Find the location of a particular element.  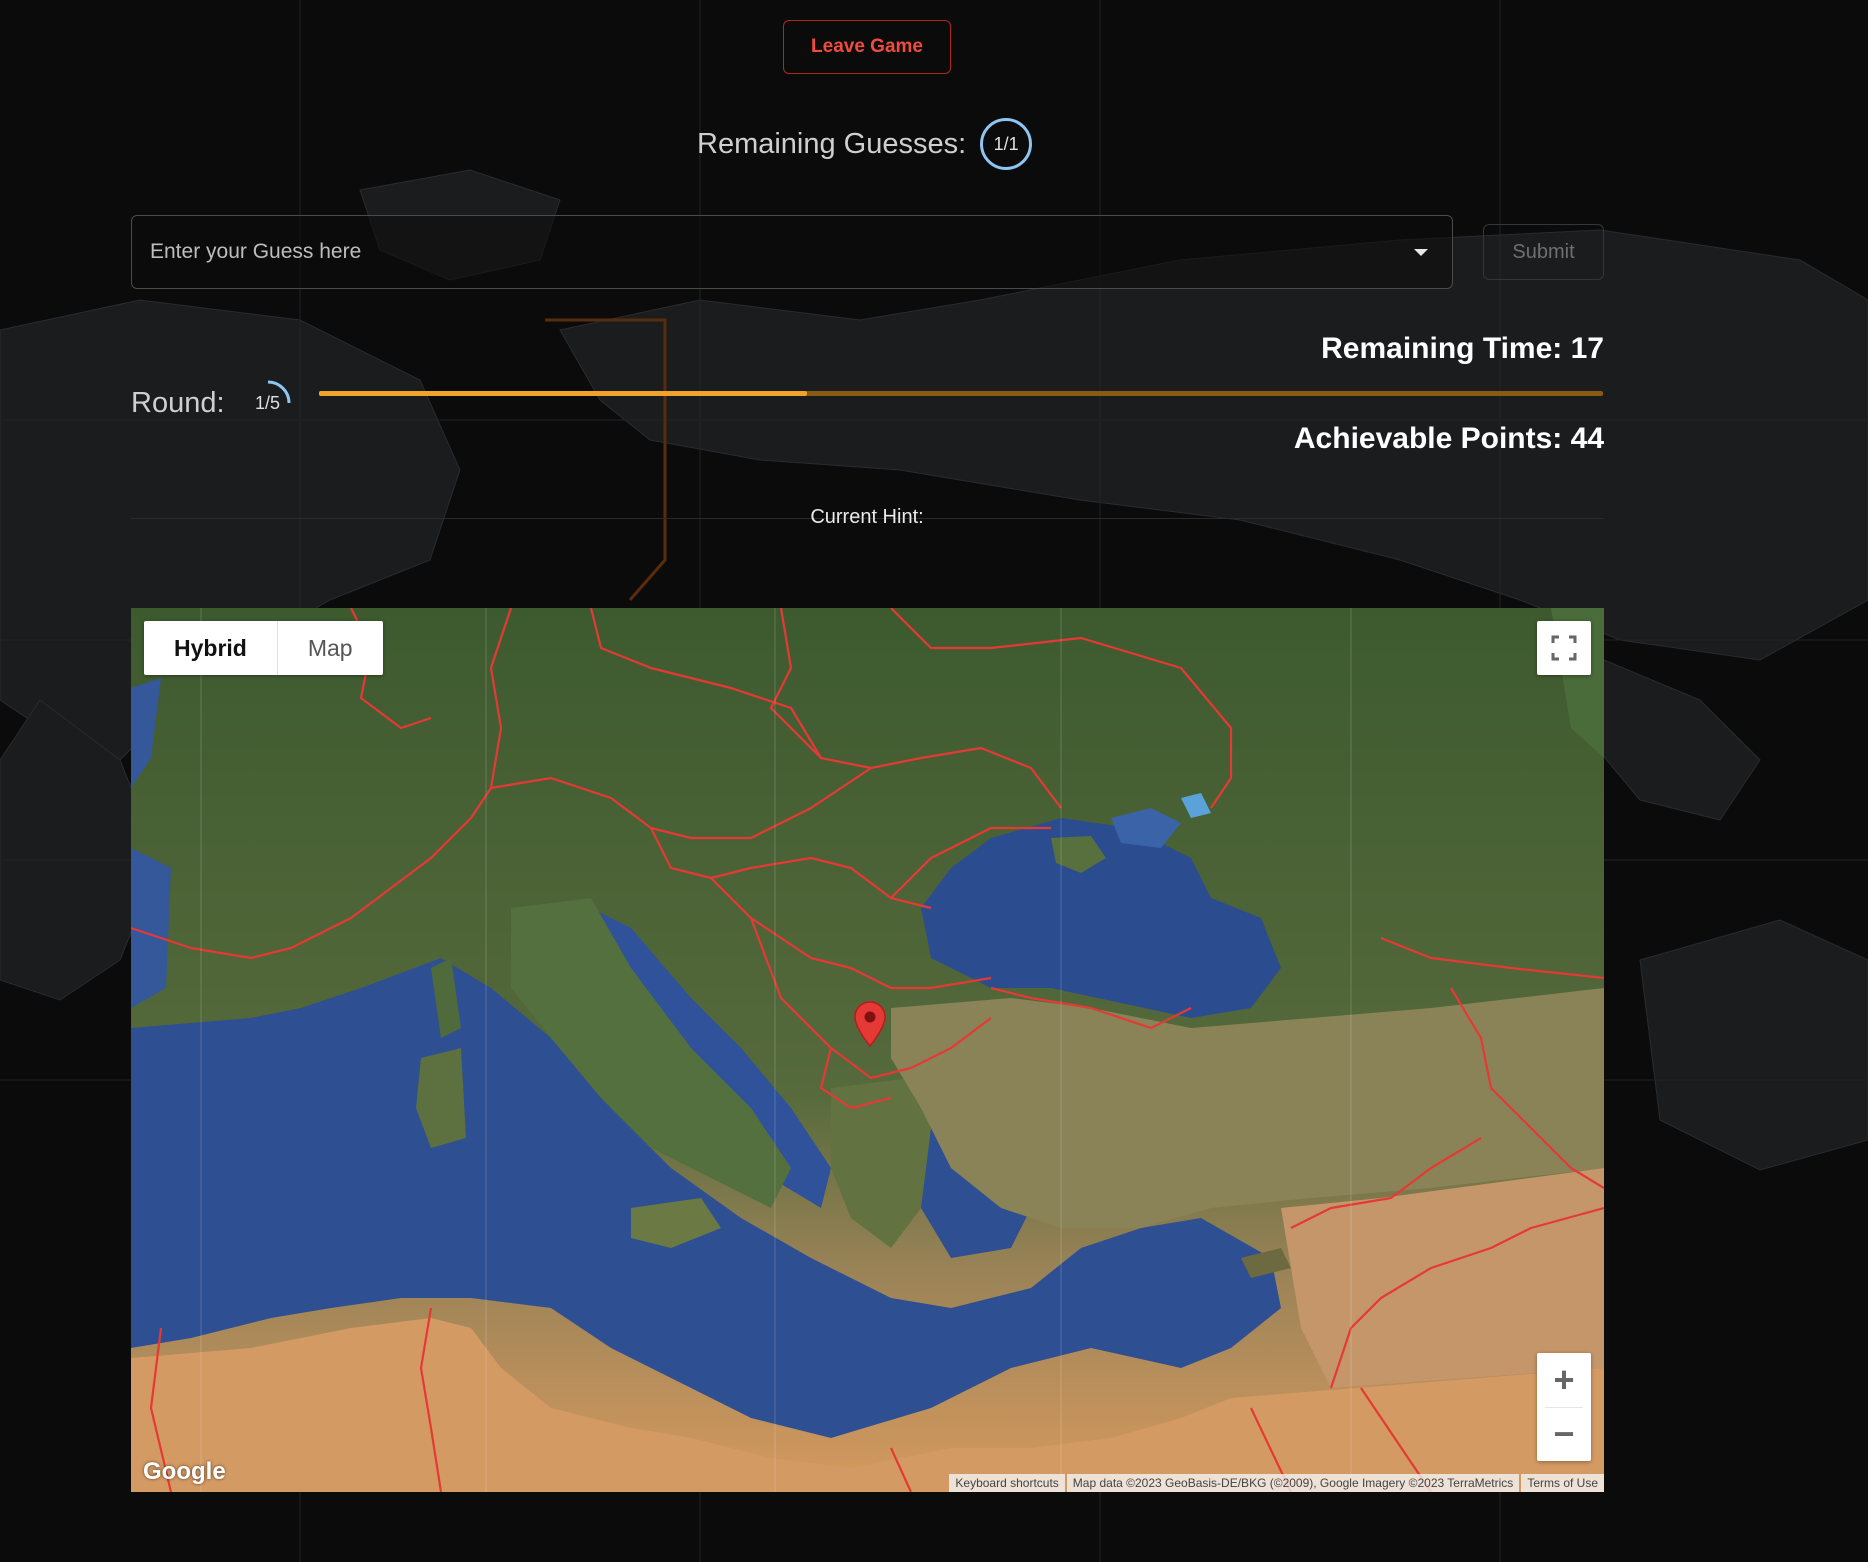

leave-game-button: Leave Game is located at coordinates (867, 47).